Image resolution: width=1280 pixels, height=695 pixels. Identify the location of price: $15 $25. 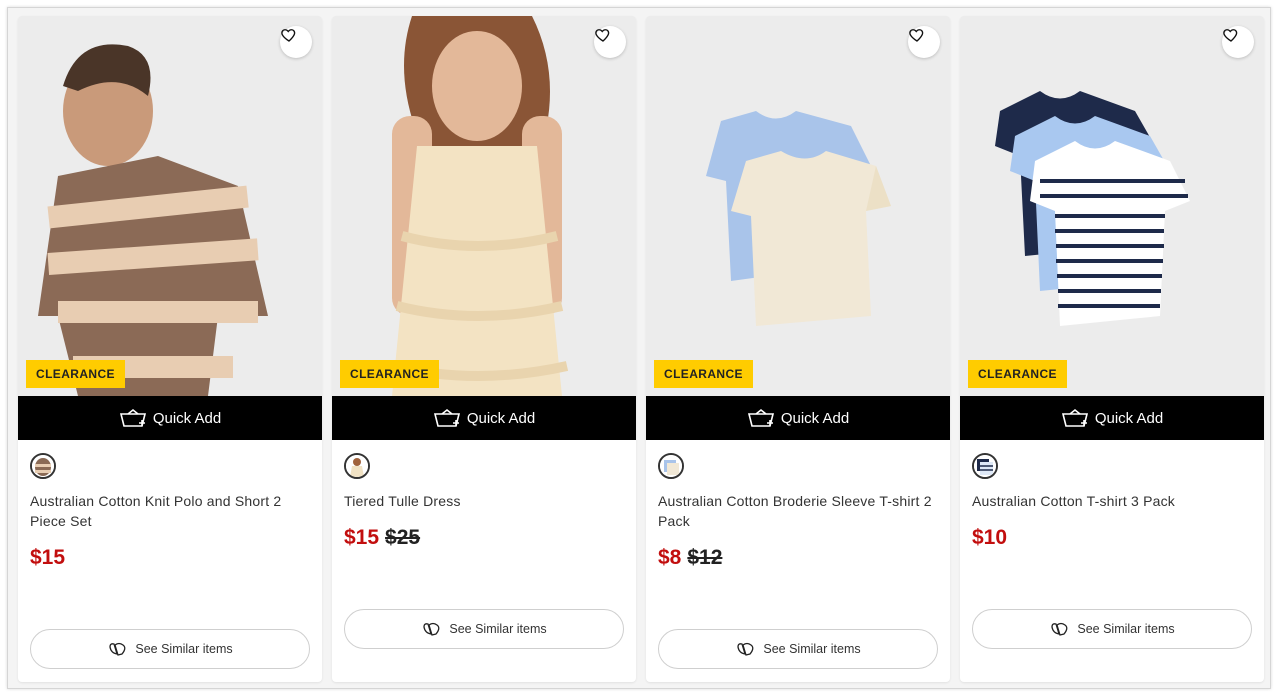
(382, 538).